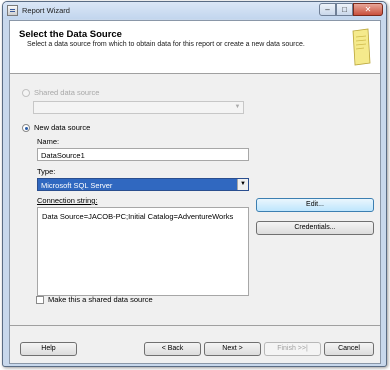 The height and width of the screenshot is (370, 390). Describe the element at coordinates (368, 9) in the screenshot. I see `close-button: ✕` at that location.